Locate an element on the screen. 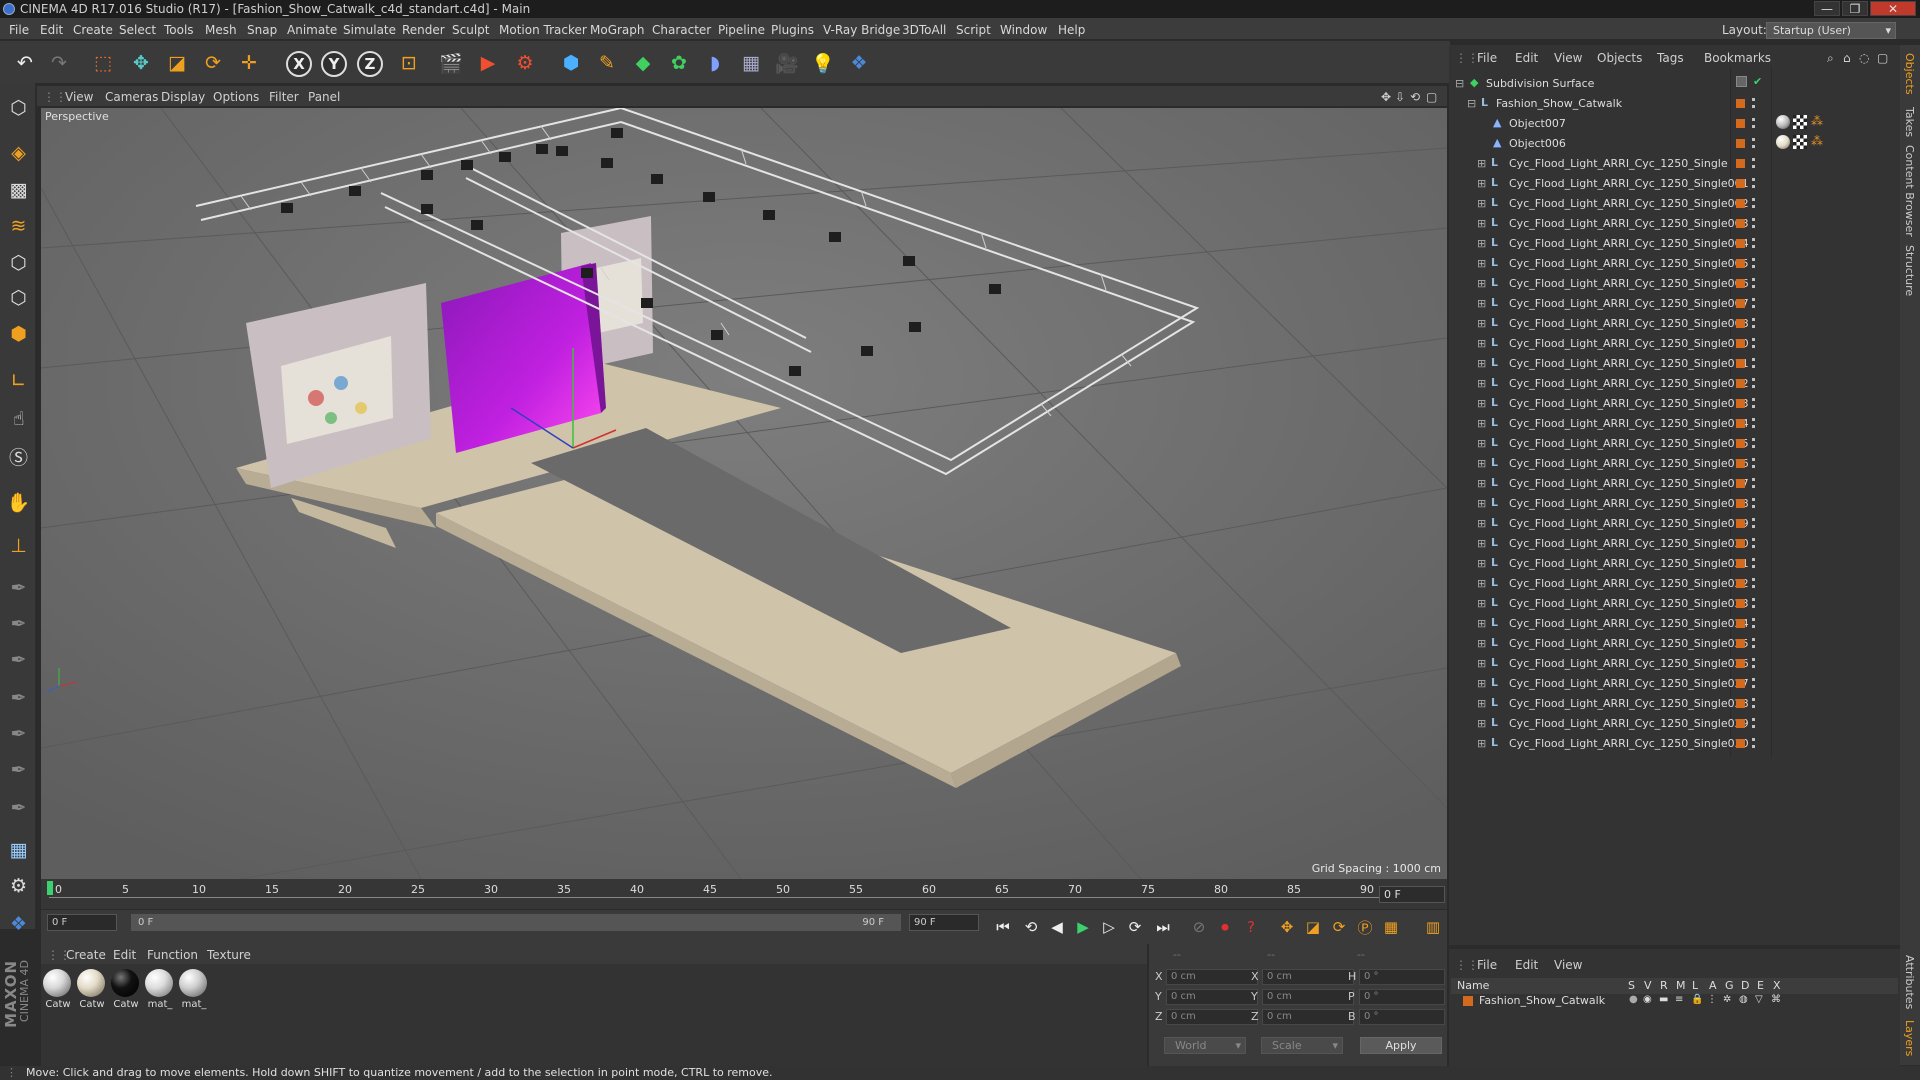 The image size is (1920, 1080). viewport-zoom-icon: ⇩ is located at coordinates (1400, 97).